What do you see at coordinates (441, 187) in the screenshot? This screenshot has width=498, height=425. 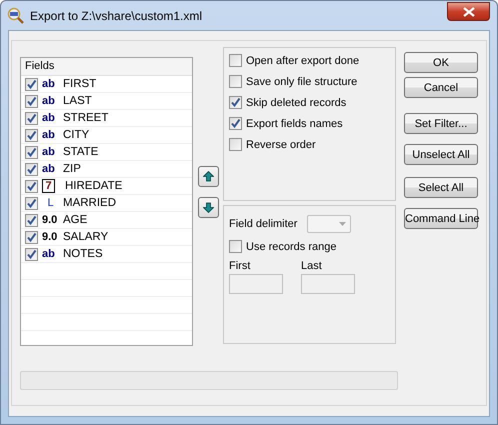 I see `dialog-button: Select All` at bounding box center [441, 187].